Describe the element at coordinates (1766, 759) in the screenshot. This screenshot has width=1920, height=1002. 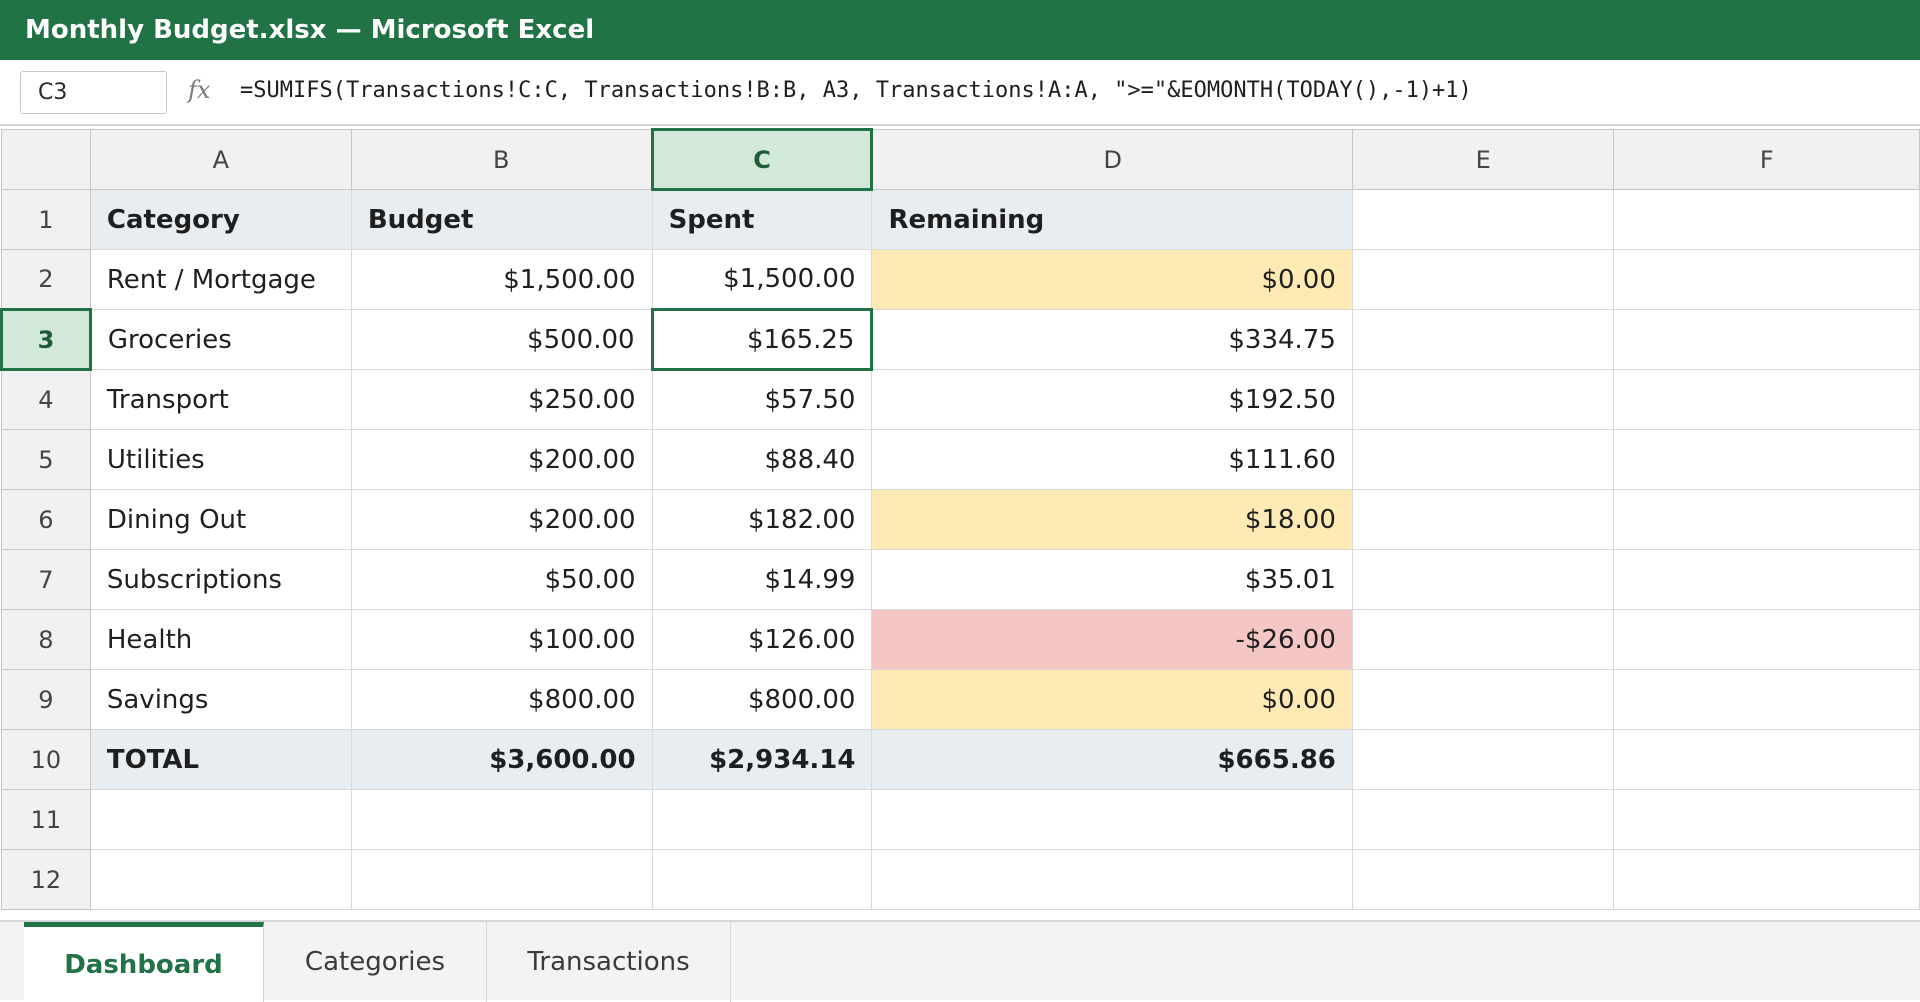
I see `cell-f10` at that location.